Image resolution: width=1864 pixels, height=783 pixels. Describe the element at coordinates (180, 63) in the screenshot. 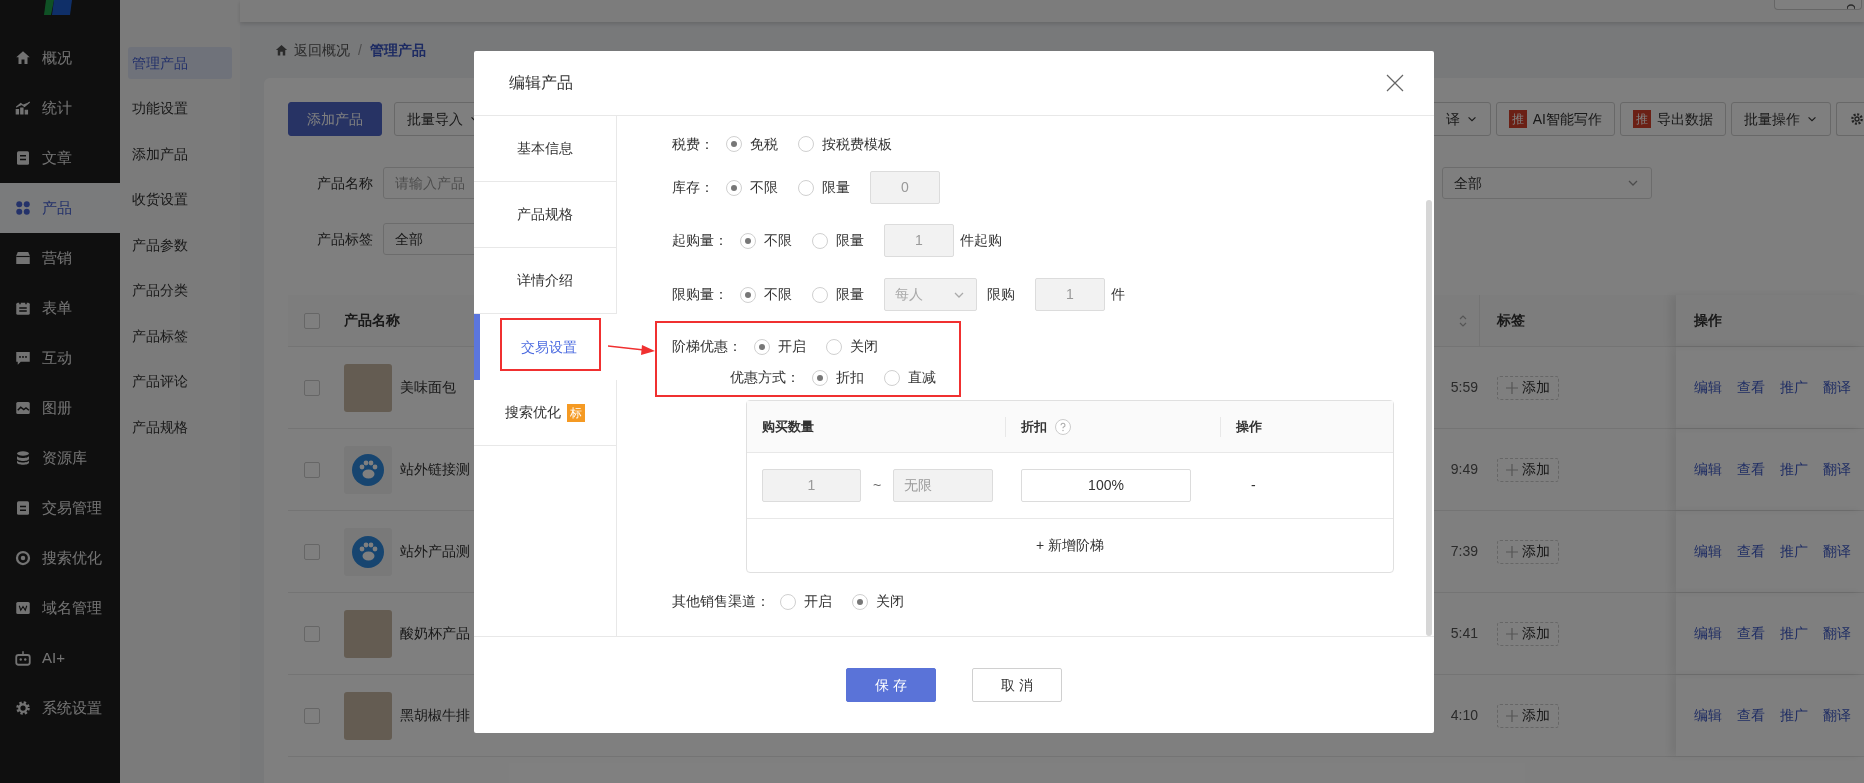

I see `submenu-item: 管理产品` at that location.